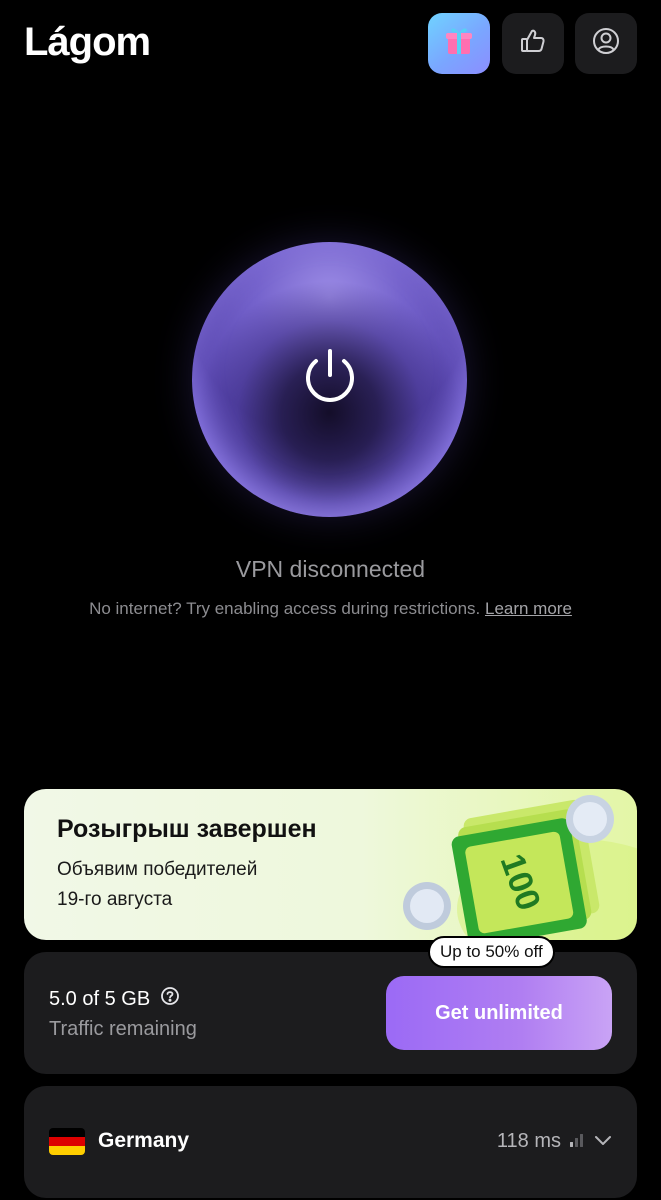  What do you see at coordinates (123, 1029) in the screenshot?
I see `traffic-label: Traffic remaining` at bounding box center [123, 1029].